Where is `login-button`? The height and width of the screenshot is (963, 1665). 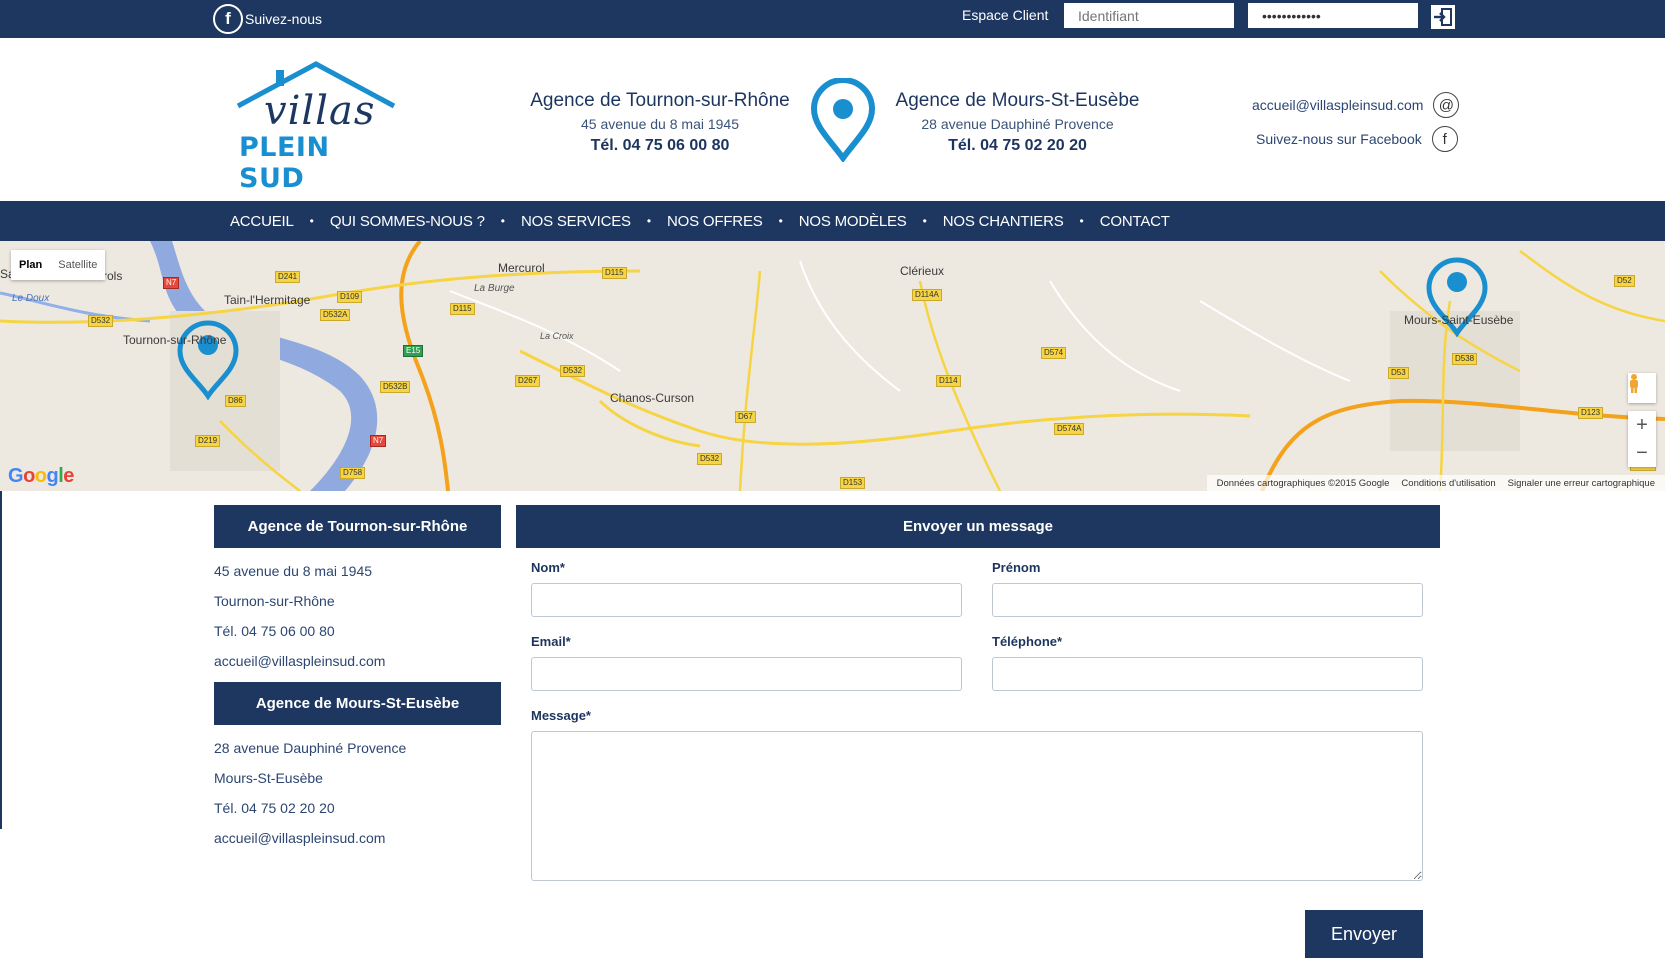 login-button is located at coordinates (1443, 17).